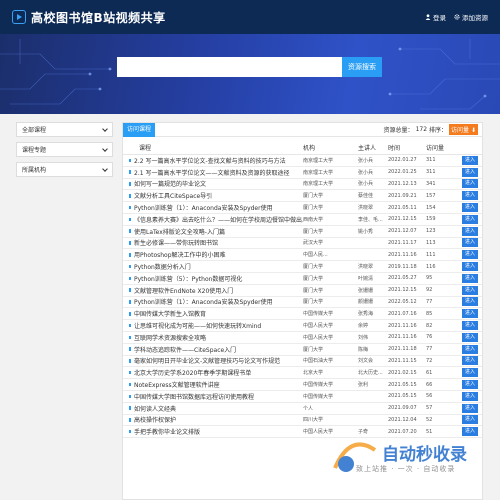 The height and width of the screenshot is (500, 500). Describe the element at coordinates (213, 266) in the screenshot. I see `course-title-link: Python数据分析入门` at that location.